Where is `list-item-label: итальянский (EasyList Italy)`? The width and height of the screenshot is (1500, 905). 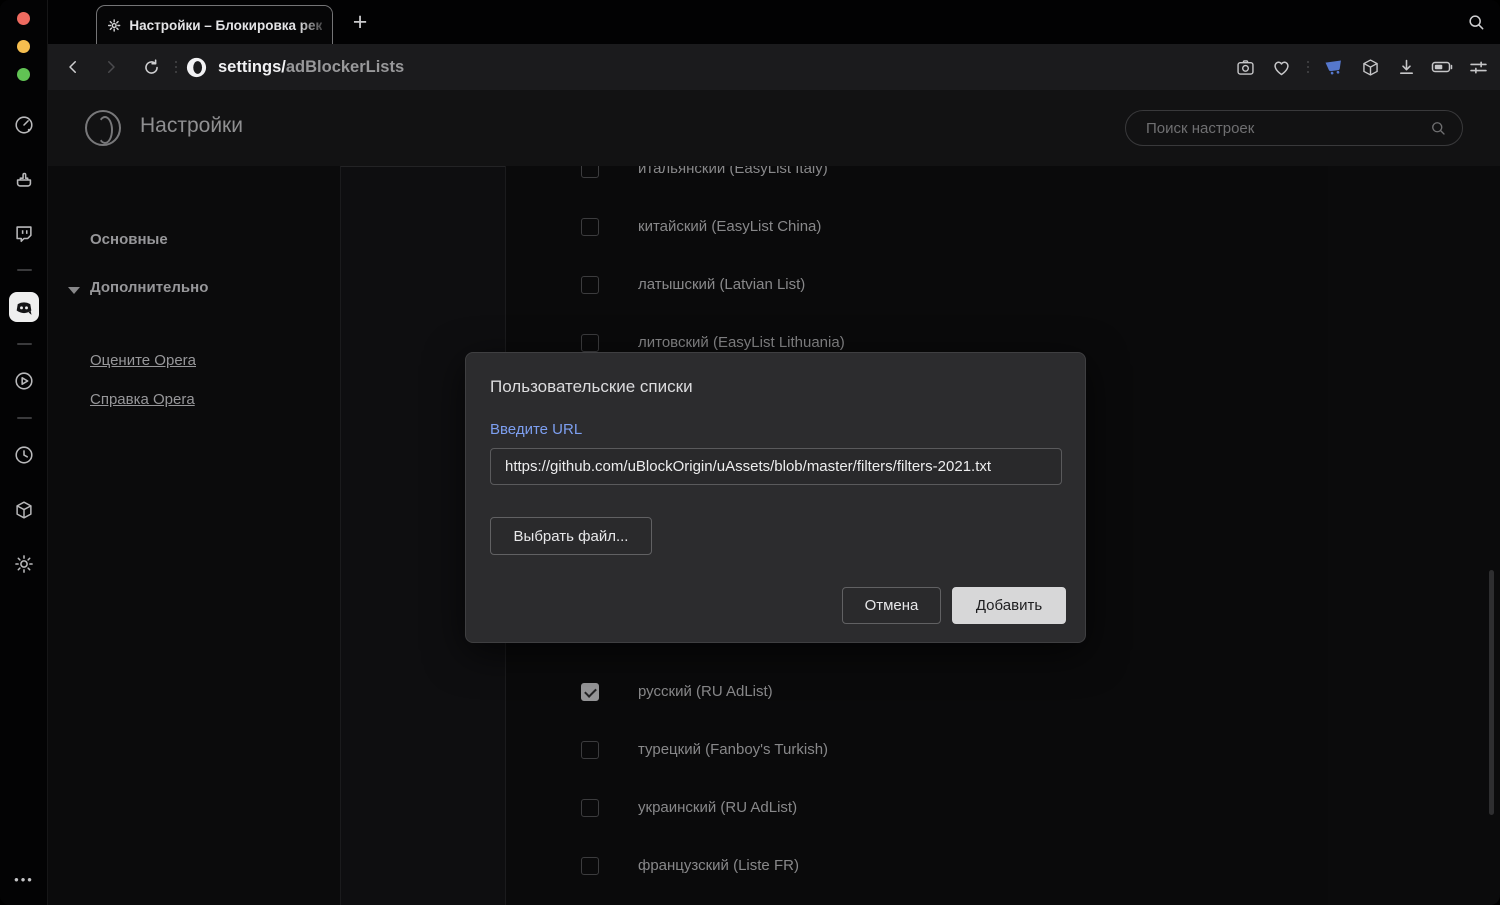
list-item-label: итальянский (EasyList Italy) is located at coordinates (733, 171).